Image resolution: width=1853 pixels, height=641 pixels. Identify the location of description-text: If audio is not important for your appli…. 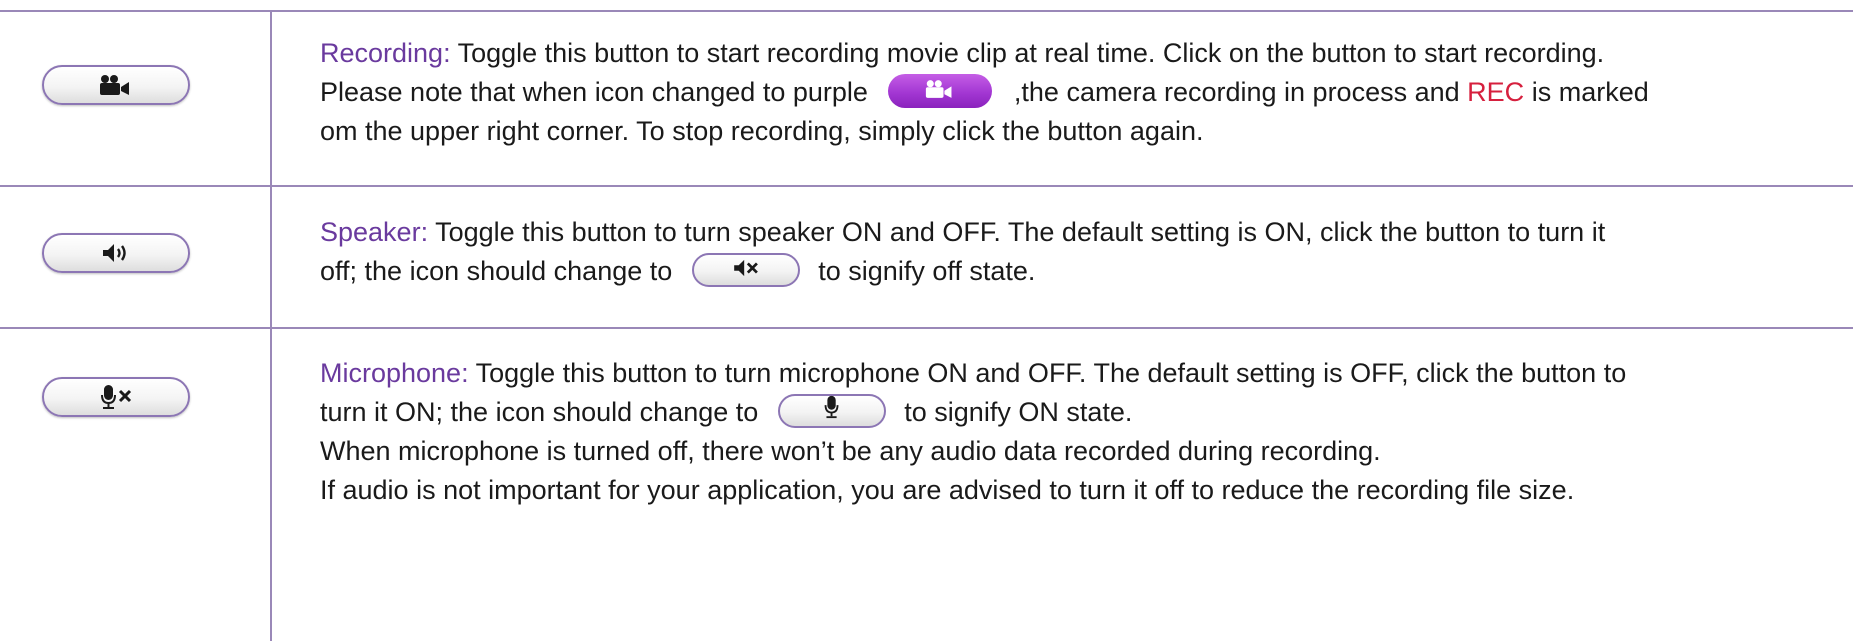
(947, 490).